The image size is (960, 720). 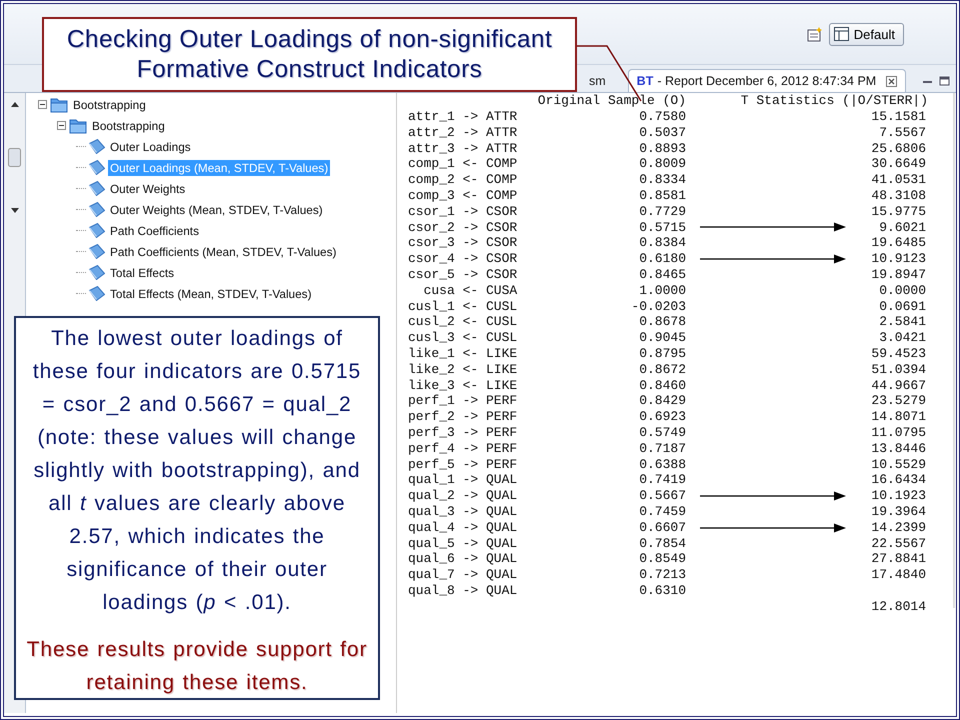 What do you see at coordinates (898, 164) in the screenshot?
I see `t-statistic-value: 30.6649` at bounding box center [898, 164].